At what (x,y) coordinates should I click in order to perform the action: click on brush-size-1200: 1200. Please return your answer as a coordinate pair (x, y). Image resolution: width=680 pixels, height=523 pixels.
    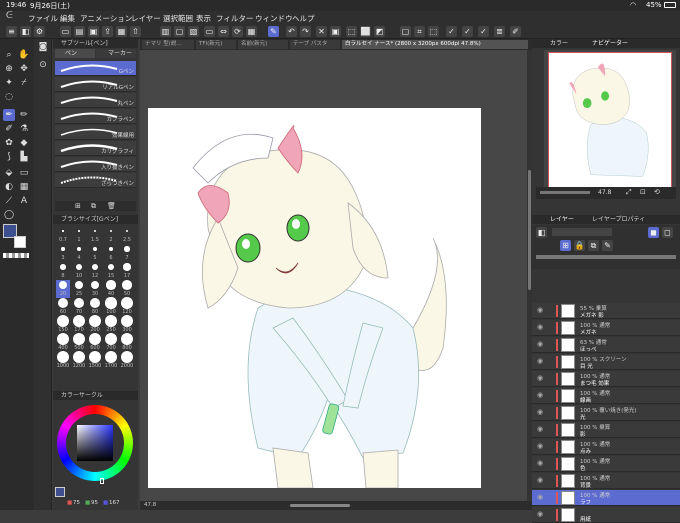
    Looking at the image, I should click on (79, 360).